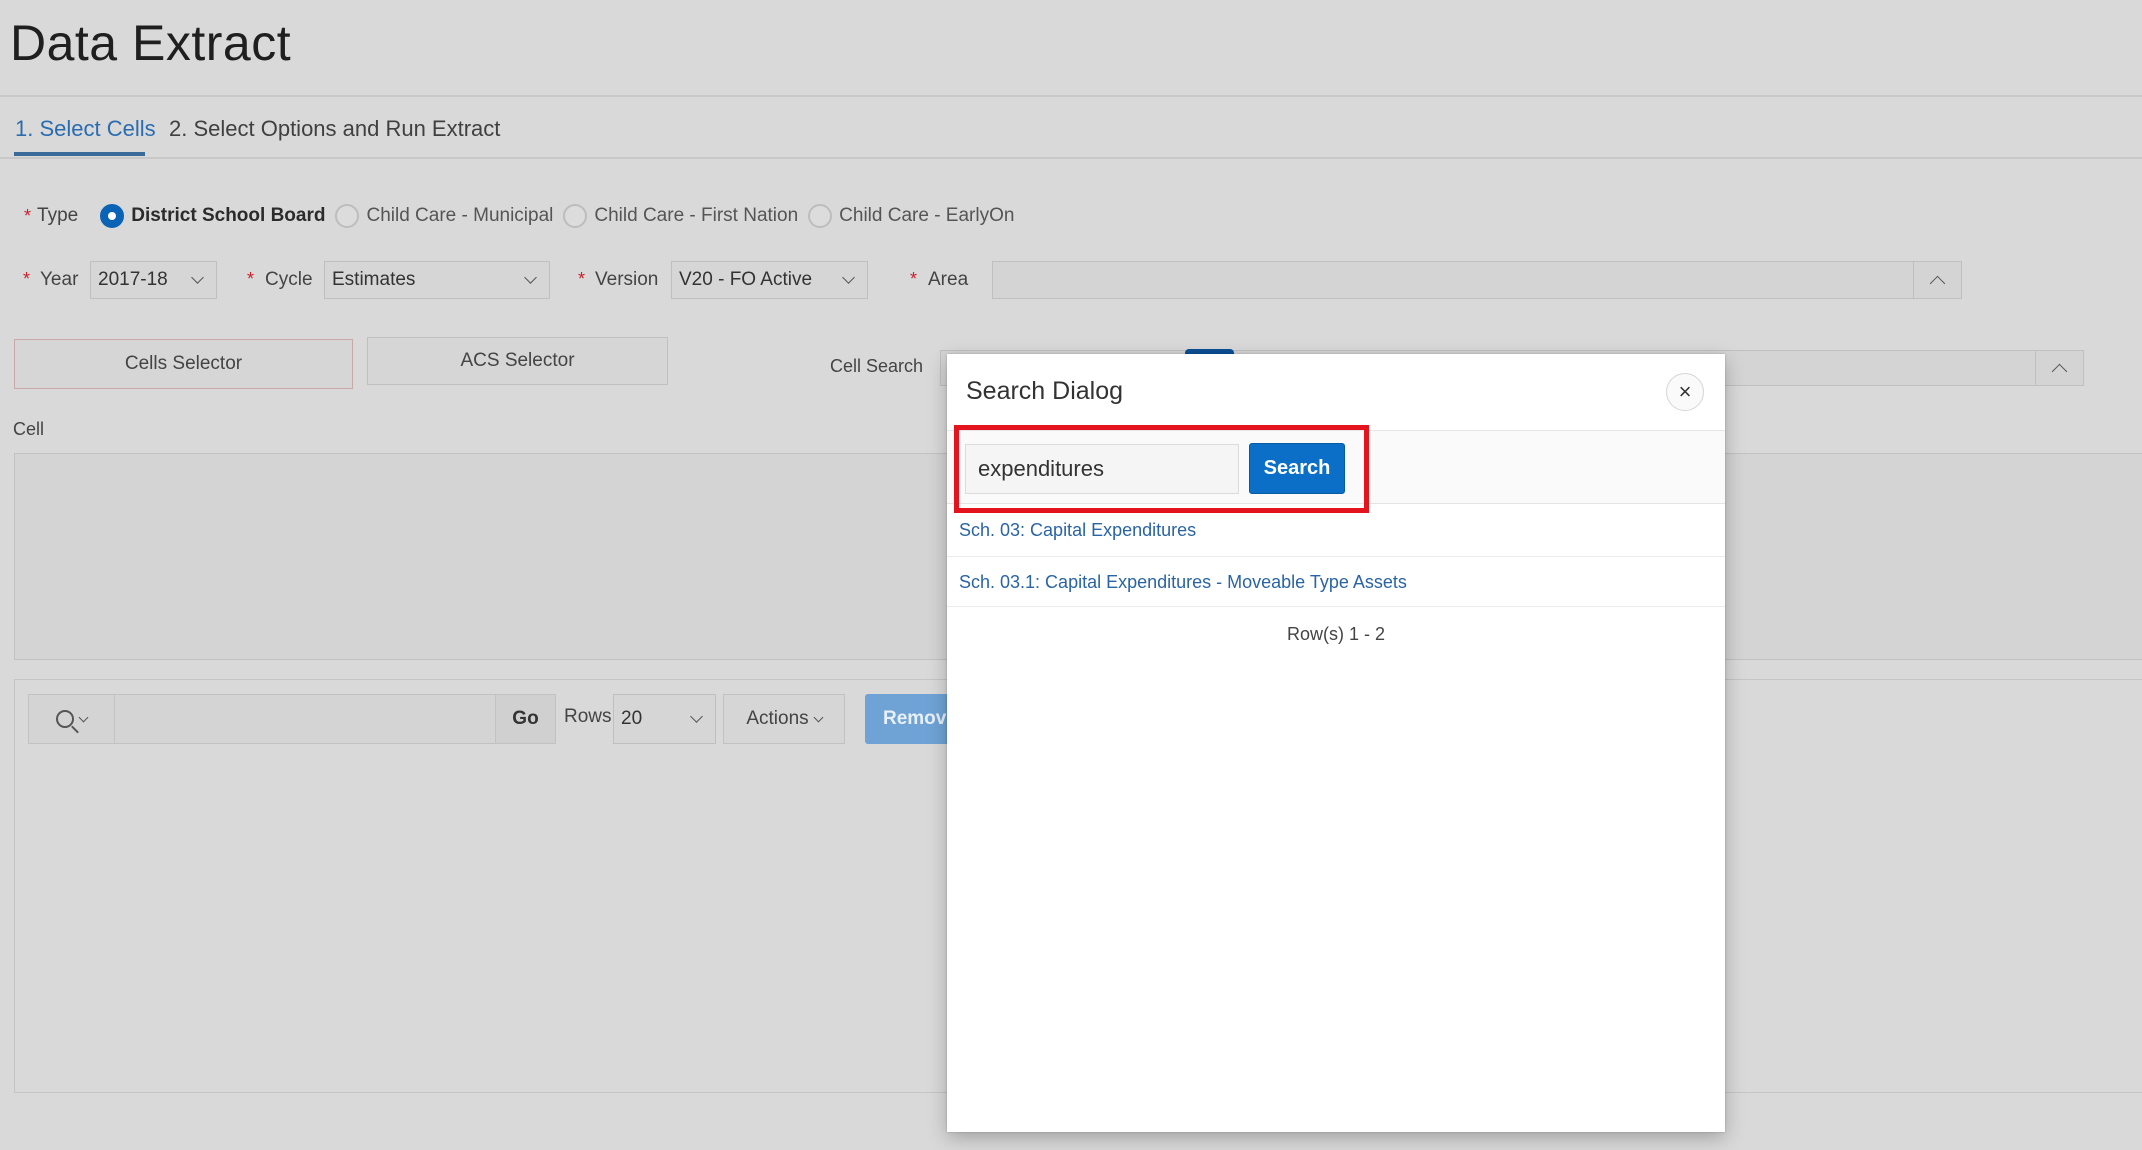 This screenshot has height=1150, width=2142. I want to click on radio-district-school-board: District School Board, so click(212, 216).